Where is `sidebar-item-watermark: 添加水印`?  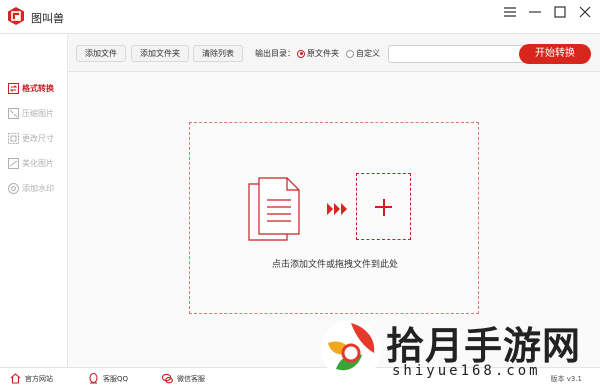 sidebar-item-watermark: 添加水印 is located at coordinates (33, 188).